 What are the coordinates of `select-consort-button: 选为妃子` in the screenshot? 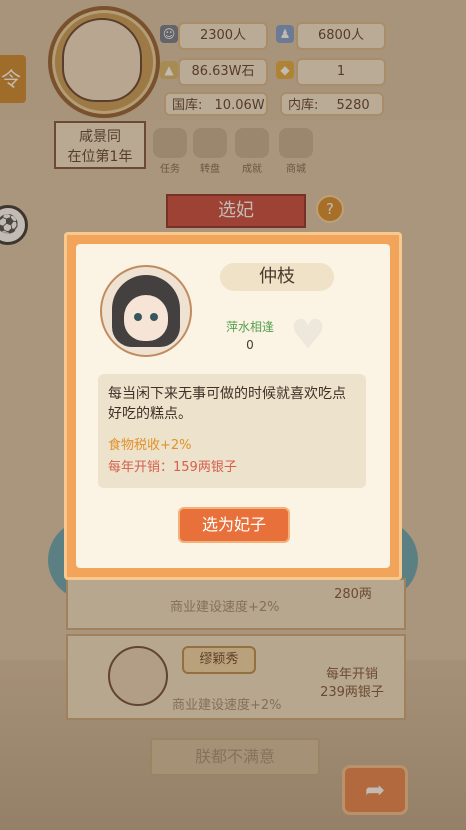 It's located at (234, 525).